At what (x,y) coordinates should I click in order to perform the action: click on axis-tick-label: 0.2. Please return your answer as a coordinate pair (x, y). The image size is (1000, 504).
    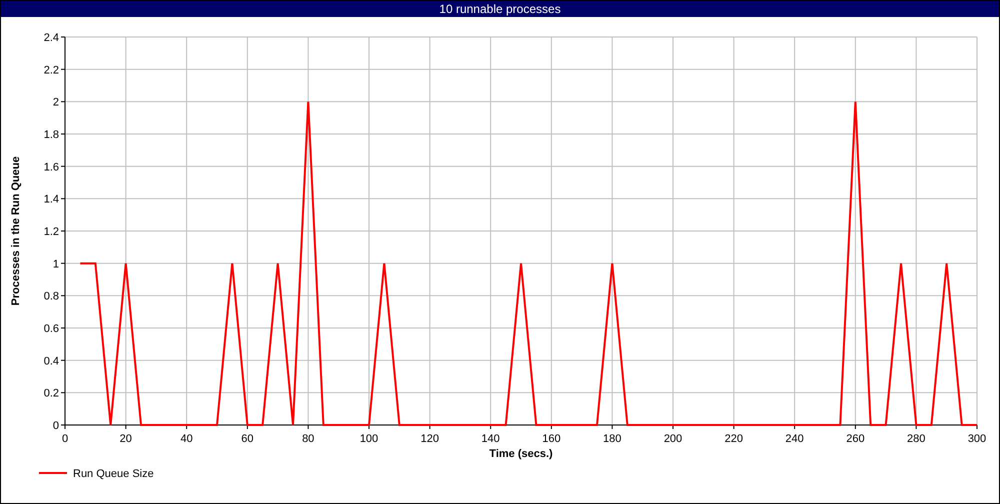
    Looking at the image, I should click on (51, 394).